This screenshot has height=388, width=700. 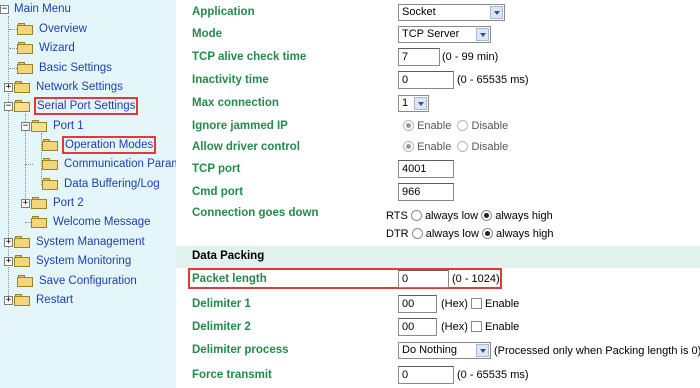 I want to click on force-transmit-input: 0, so click(x=426, y=375).